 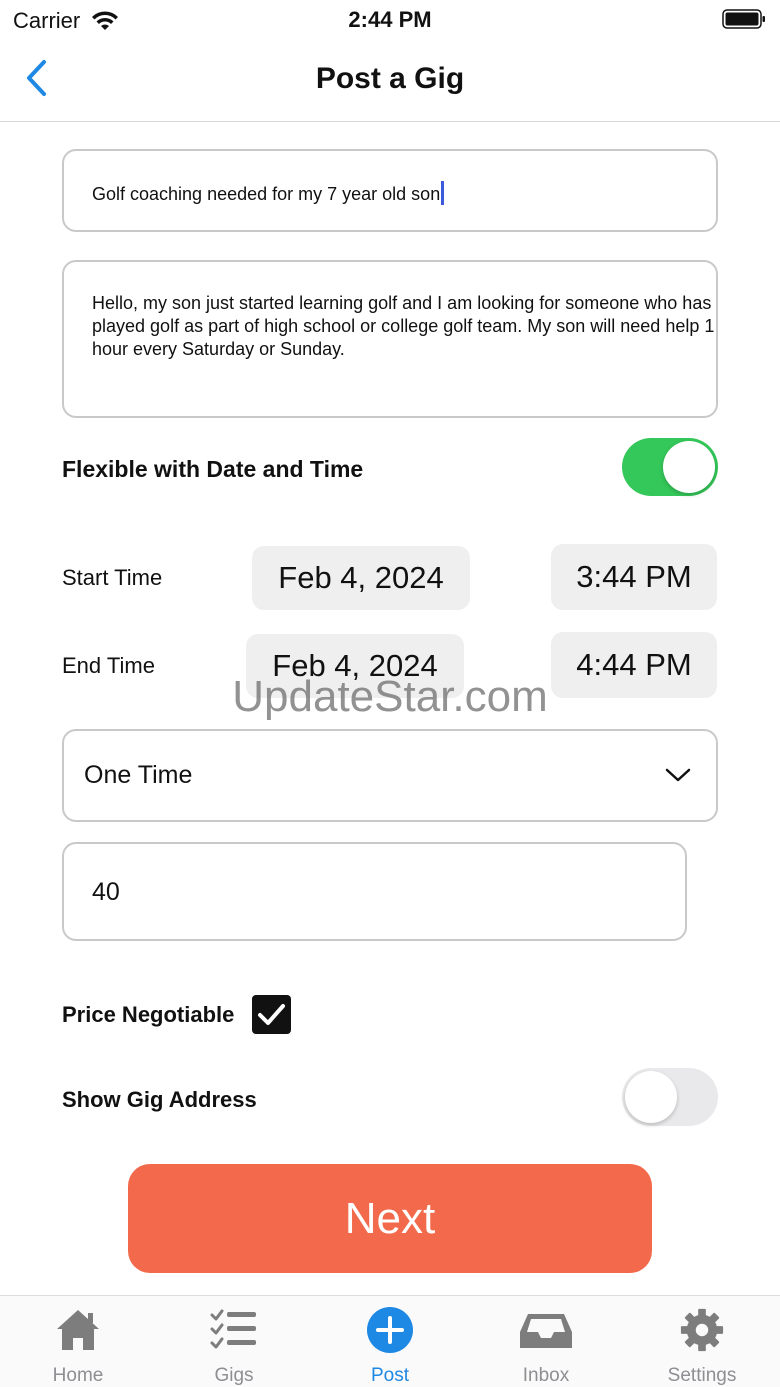 I want to click on price-value: 40, so click(x=106, y=892).